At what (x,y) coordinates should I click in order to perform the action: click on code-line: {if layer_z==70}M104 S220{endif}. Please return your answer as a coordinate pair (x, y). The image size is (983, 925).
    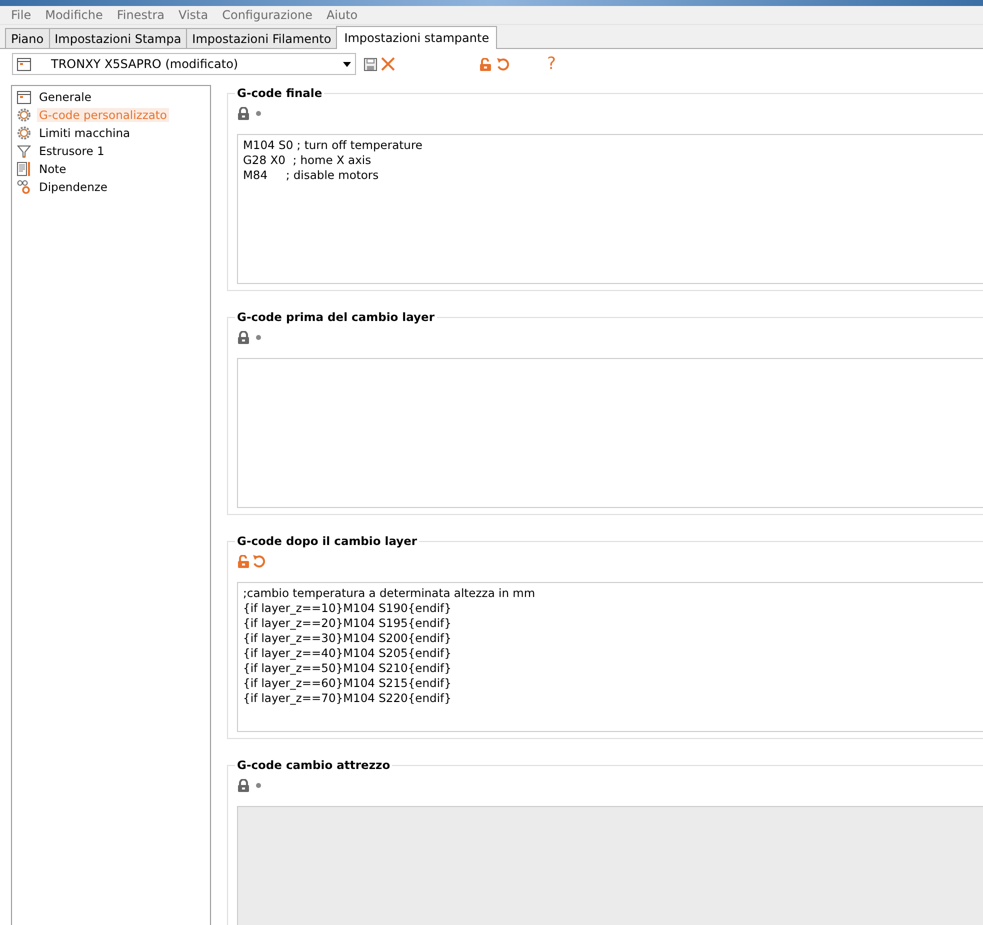
    Looking at the image, I should click on (347, 698).